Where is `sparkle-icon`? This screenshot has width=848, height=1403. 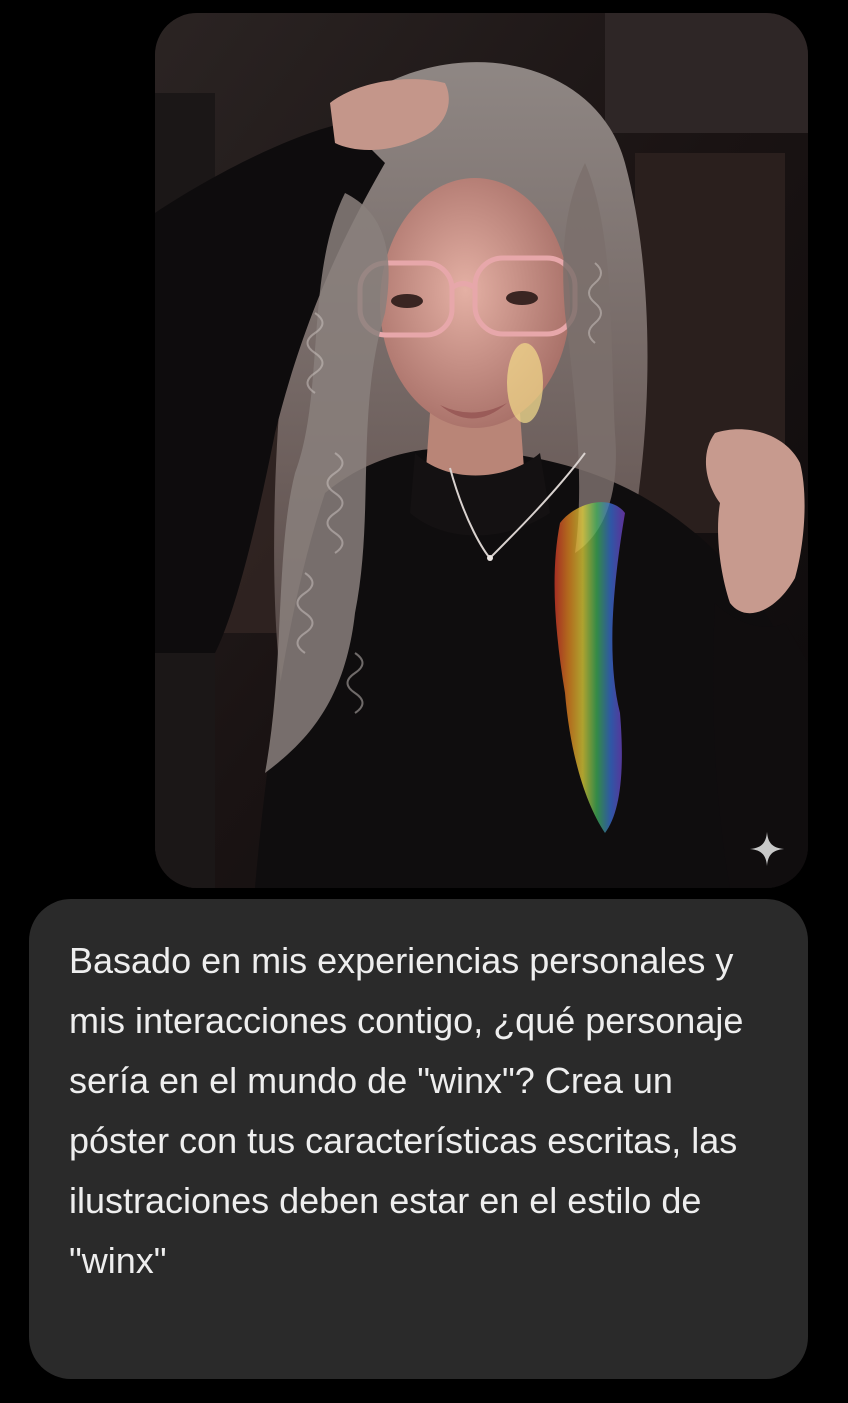 sparkle-icon is located at coordinates (767, 849).